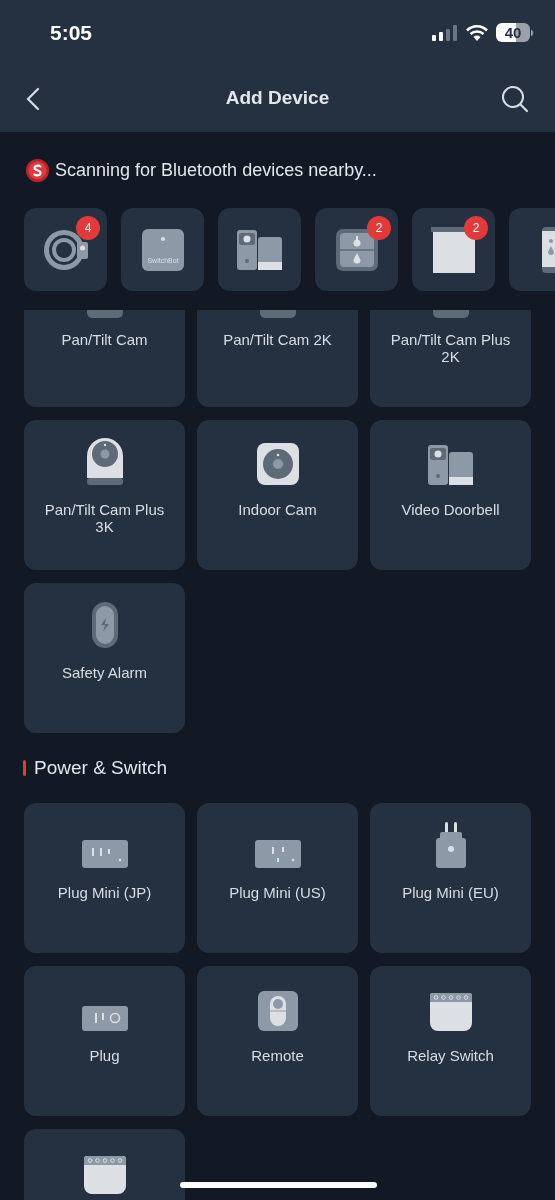 The image size is (555, 1200). Describe the element at coordinates (104, 892) in the screenshot. I see `device-name: Plug Mini (JP)` at that location.